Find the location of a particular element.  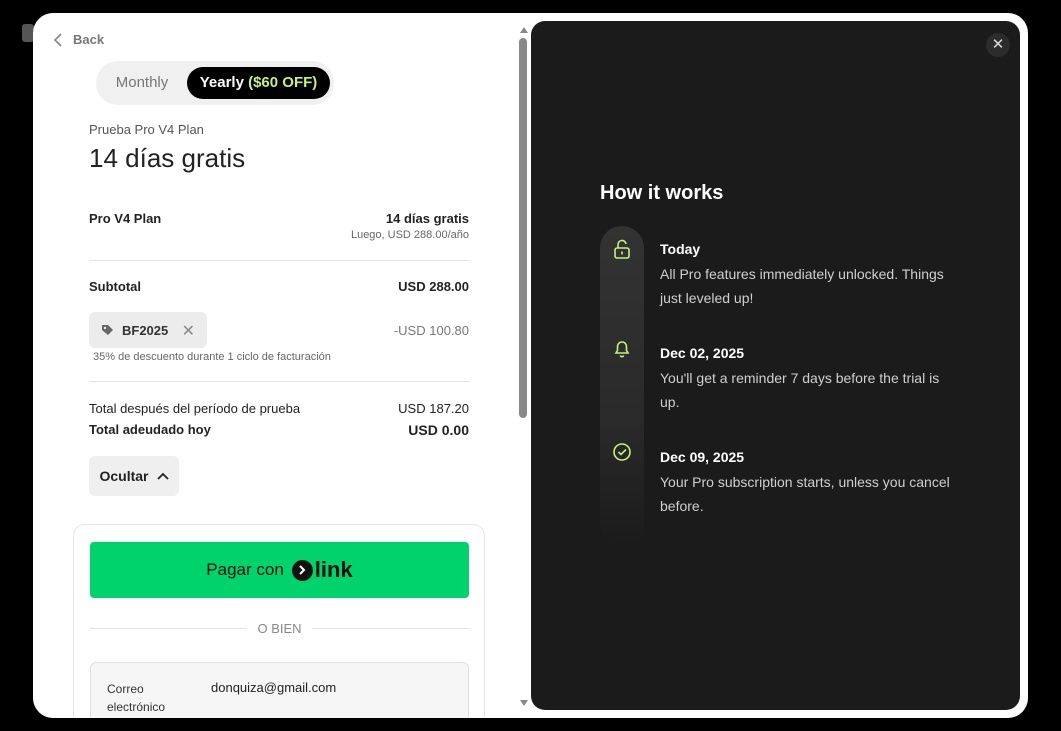

tag-icon is located at coordinates (107, 329).